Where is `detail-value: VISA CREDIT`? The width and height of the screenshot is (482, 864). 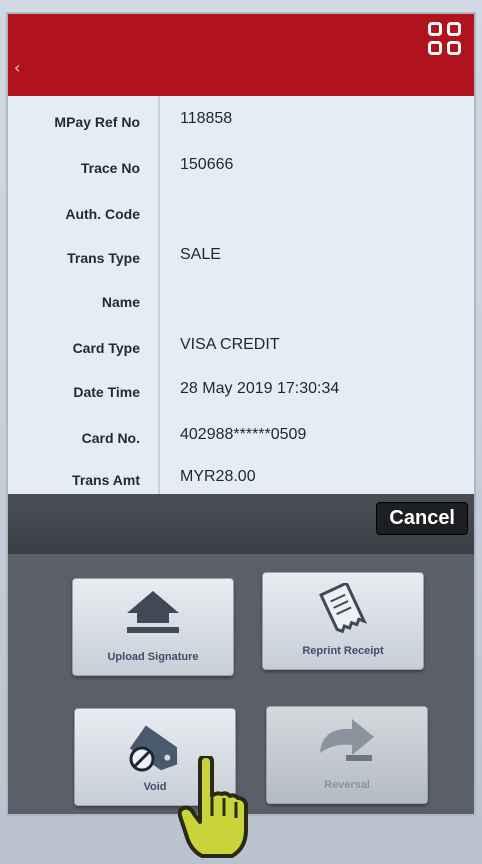
detail-value: VISA CREDIT is located at coordinates (230, 344).